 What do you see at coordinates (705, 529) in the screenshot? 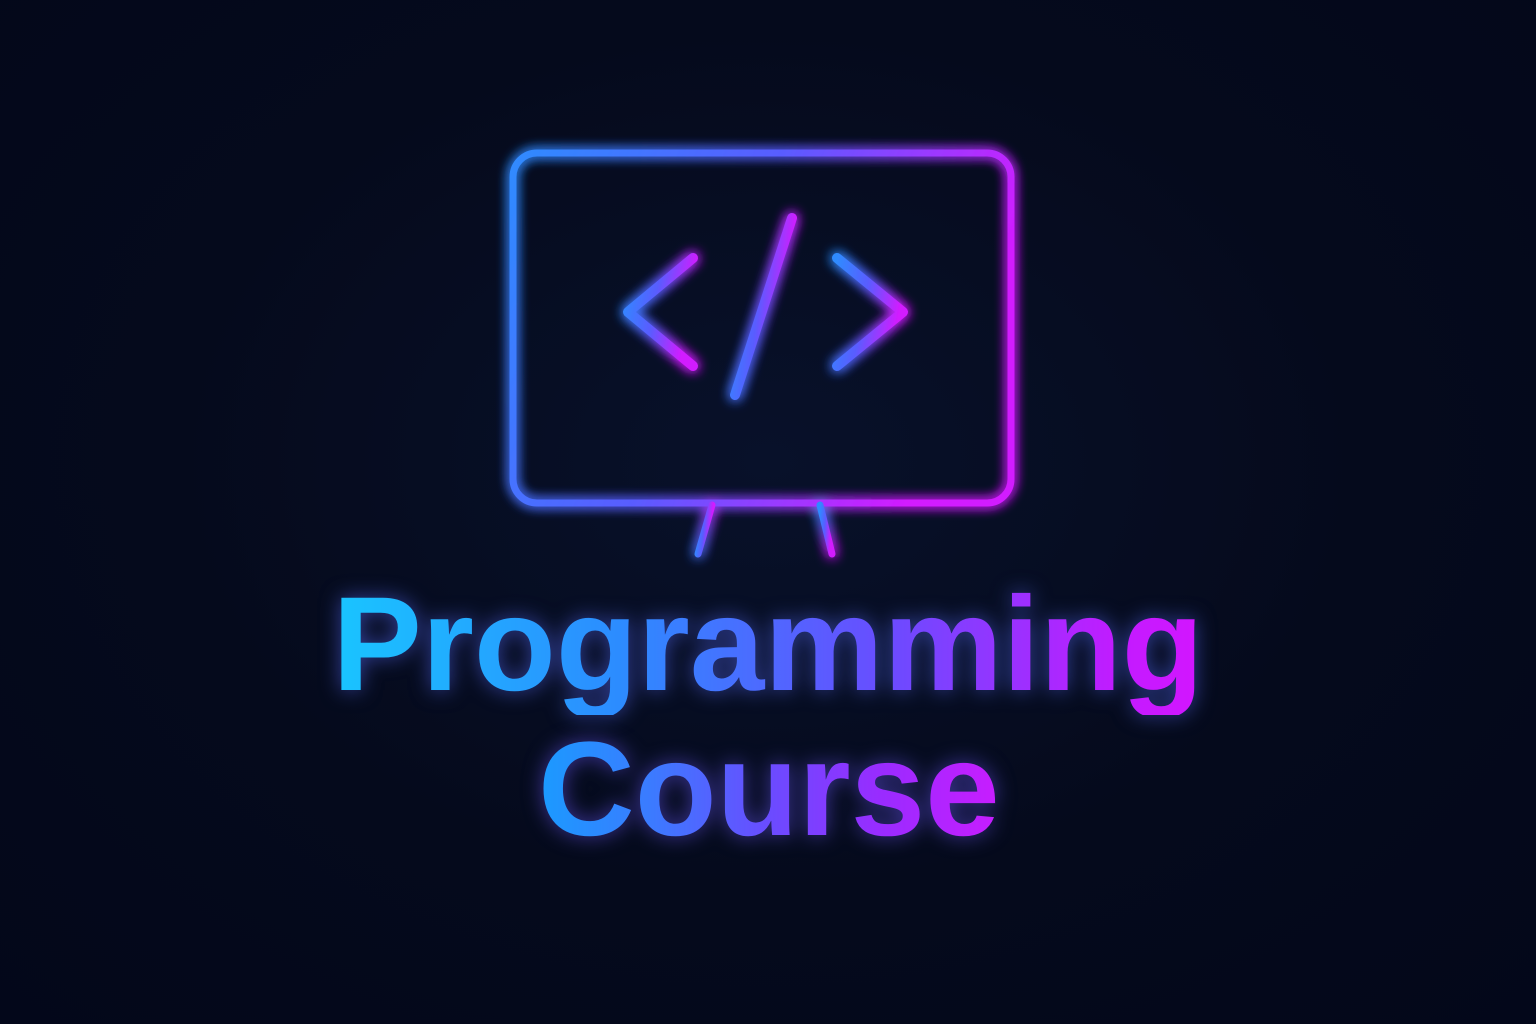
I see `monitor-stand-left` at bounding box center [705, 529].